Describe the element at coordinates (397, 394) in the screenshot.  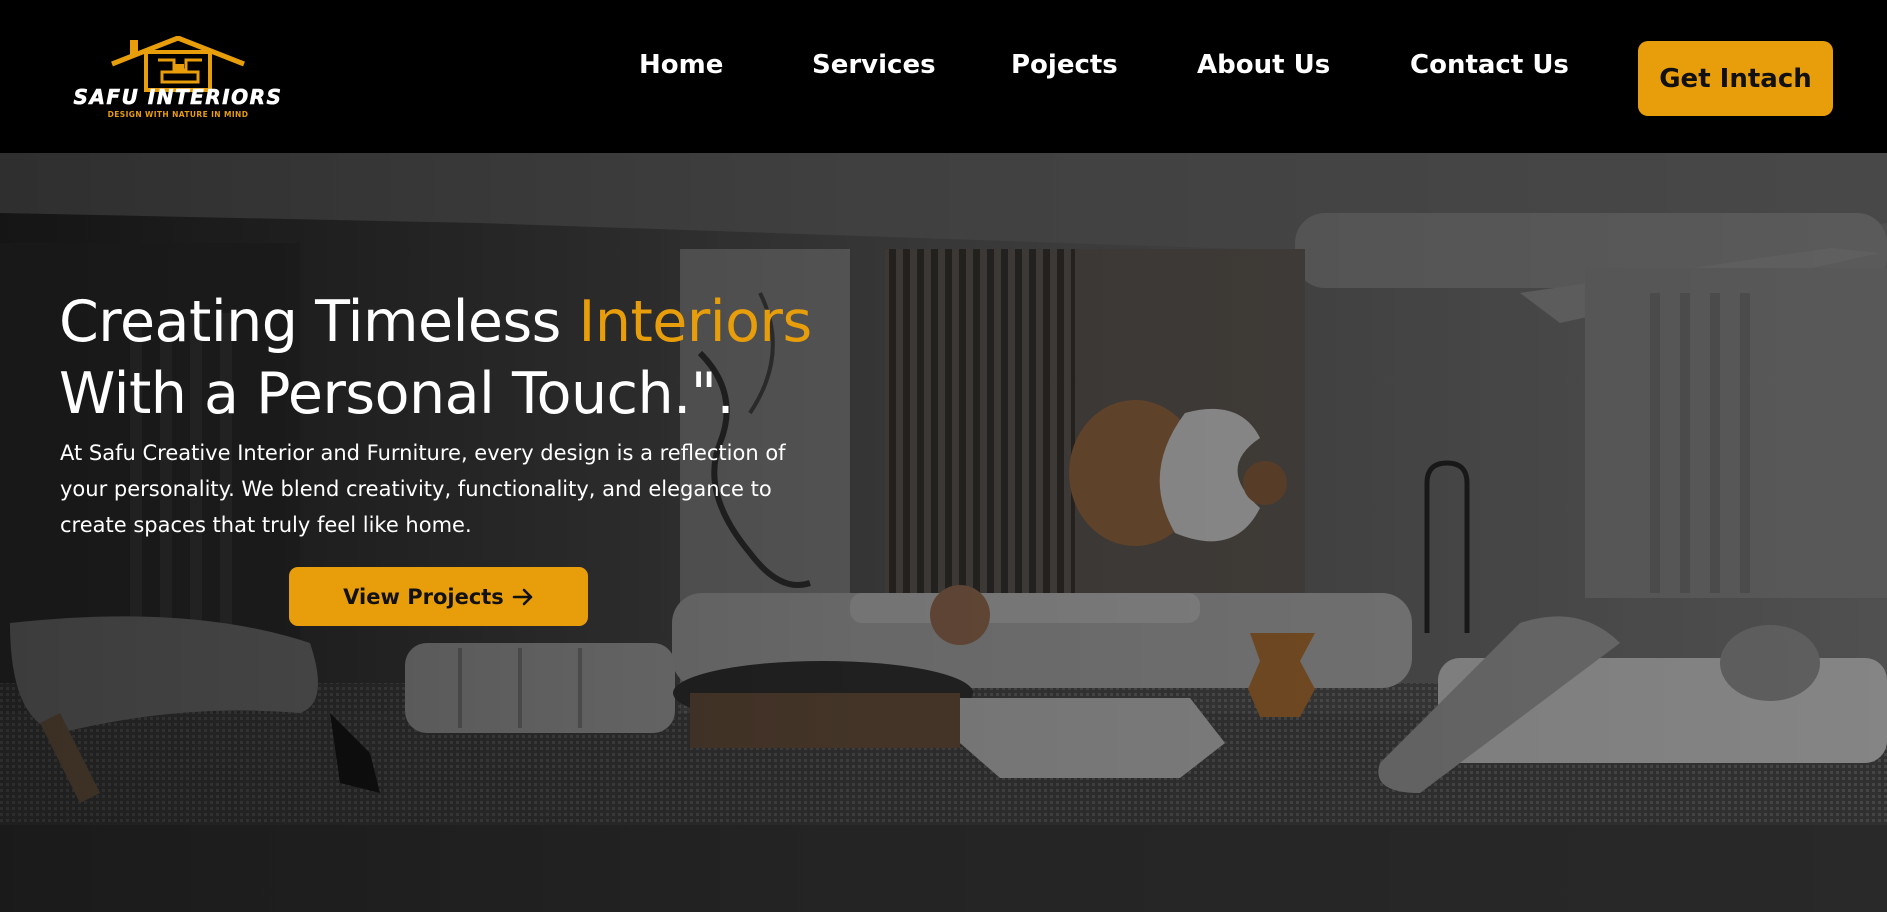
I see `headline-part-2: With a Personal Touch.".` at that location.